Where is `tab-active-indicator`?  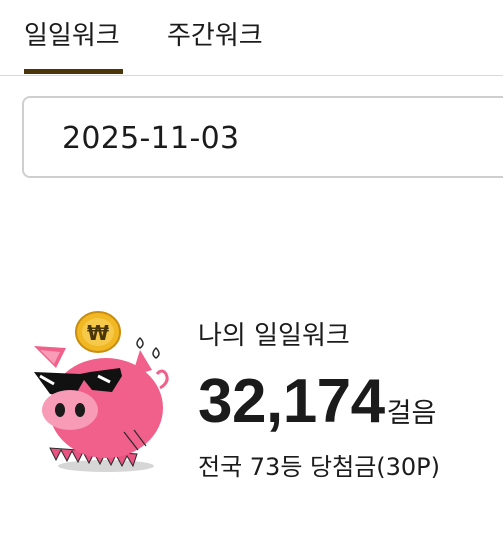 tab-active-indicator is located at coordinates (73, 71).